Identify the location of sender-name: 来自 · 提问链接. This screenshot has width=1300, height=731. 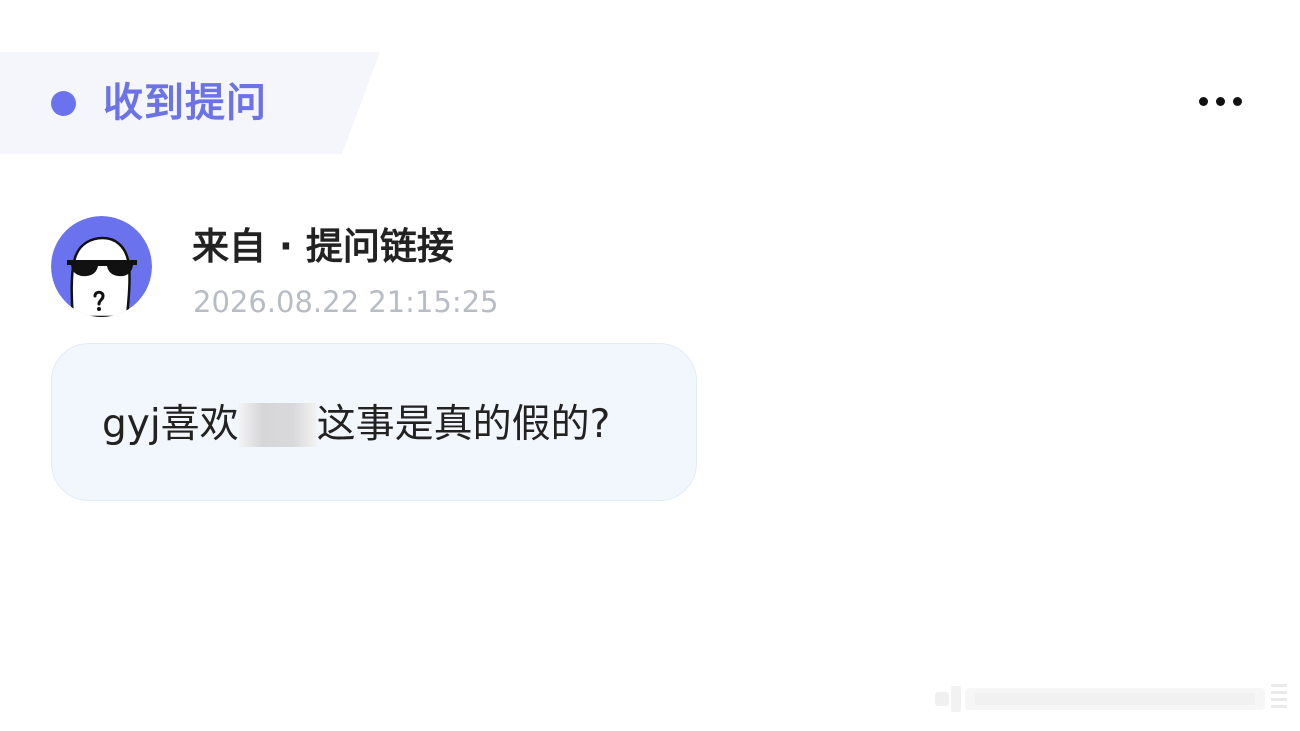
(323, 246).